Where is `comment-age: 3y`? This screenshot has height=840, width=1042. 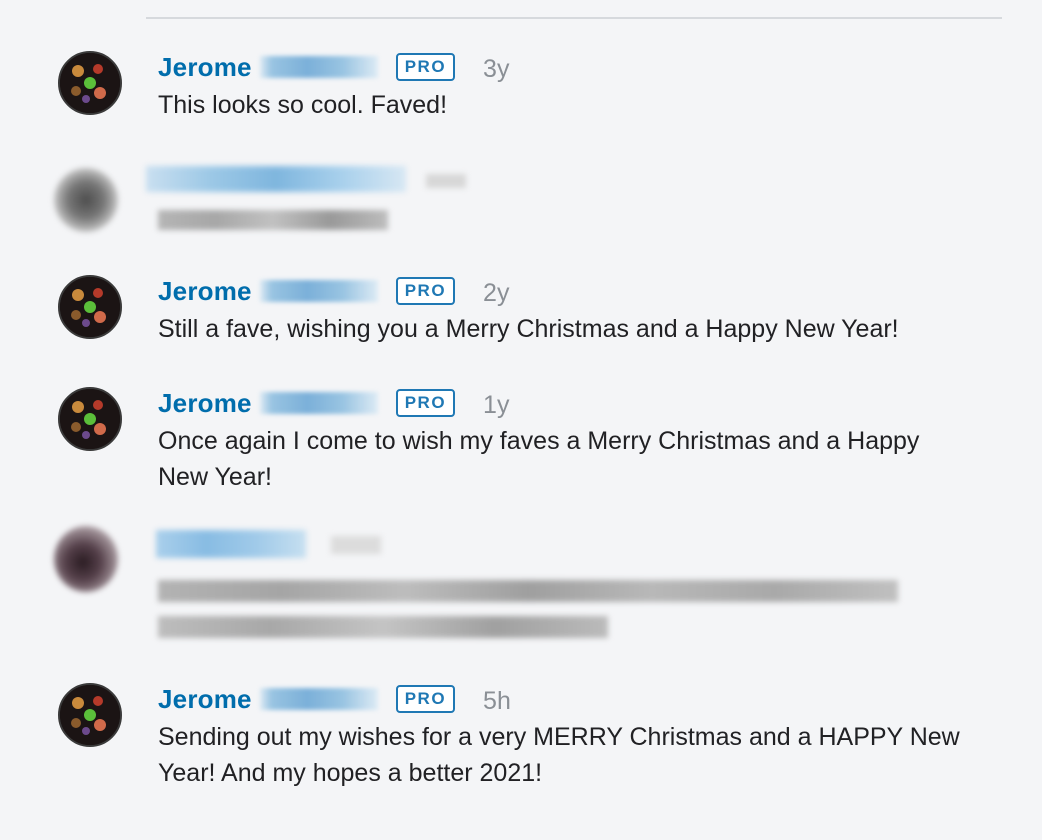
comment-age: 3y is located at coordinates (496, 69).